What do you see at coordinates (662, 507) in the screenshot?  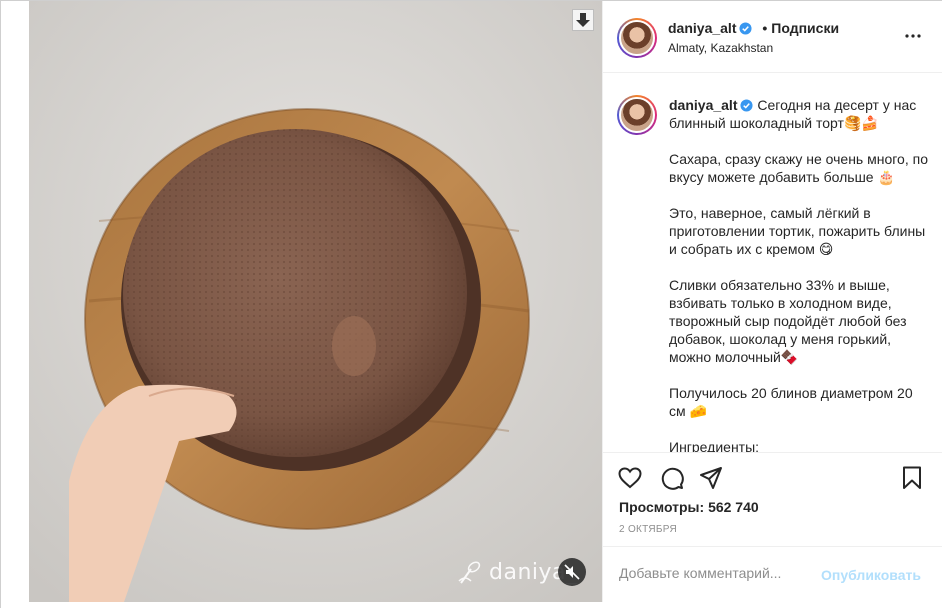 I see `views-label: Просмотры:` at bounding box center [662, 507].